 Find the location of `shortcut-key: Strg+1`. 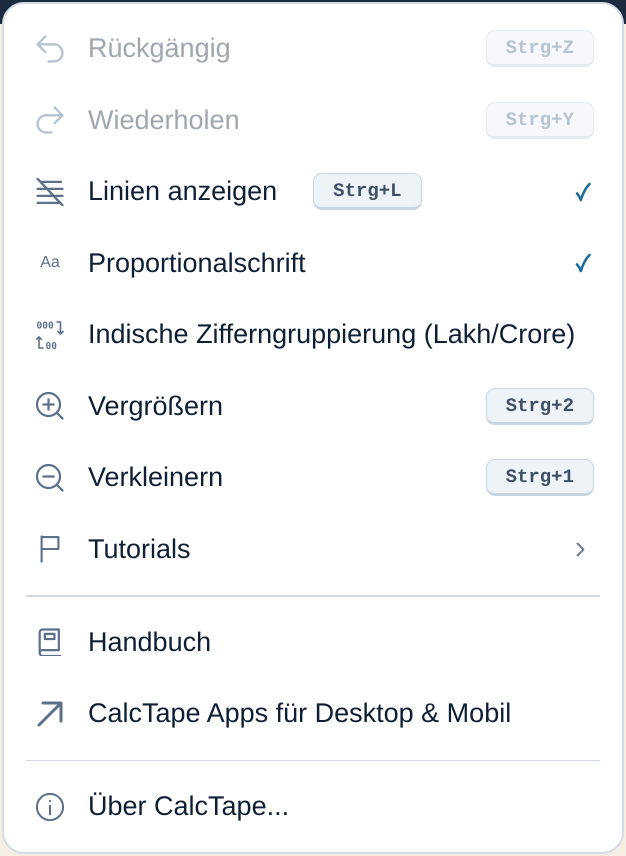

shortcut-key: Strg+1 is located at coordinates (540, 477).